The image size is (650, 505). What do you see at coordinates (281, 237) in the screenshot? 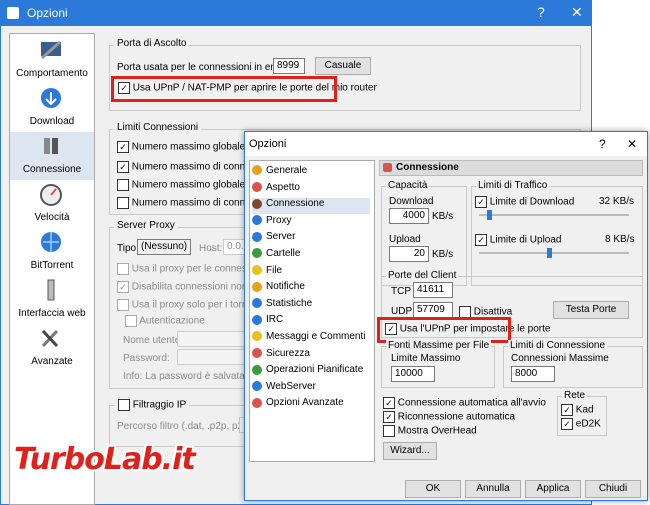
I see `nav-item-label: Server` at bounding box center [281, 237].